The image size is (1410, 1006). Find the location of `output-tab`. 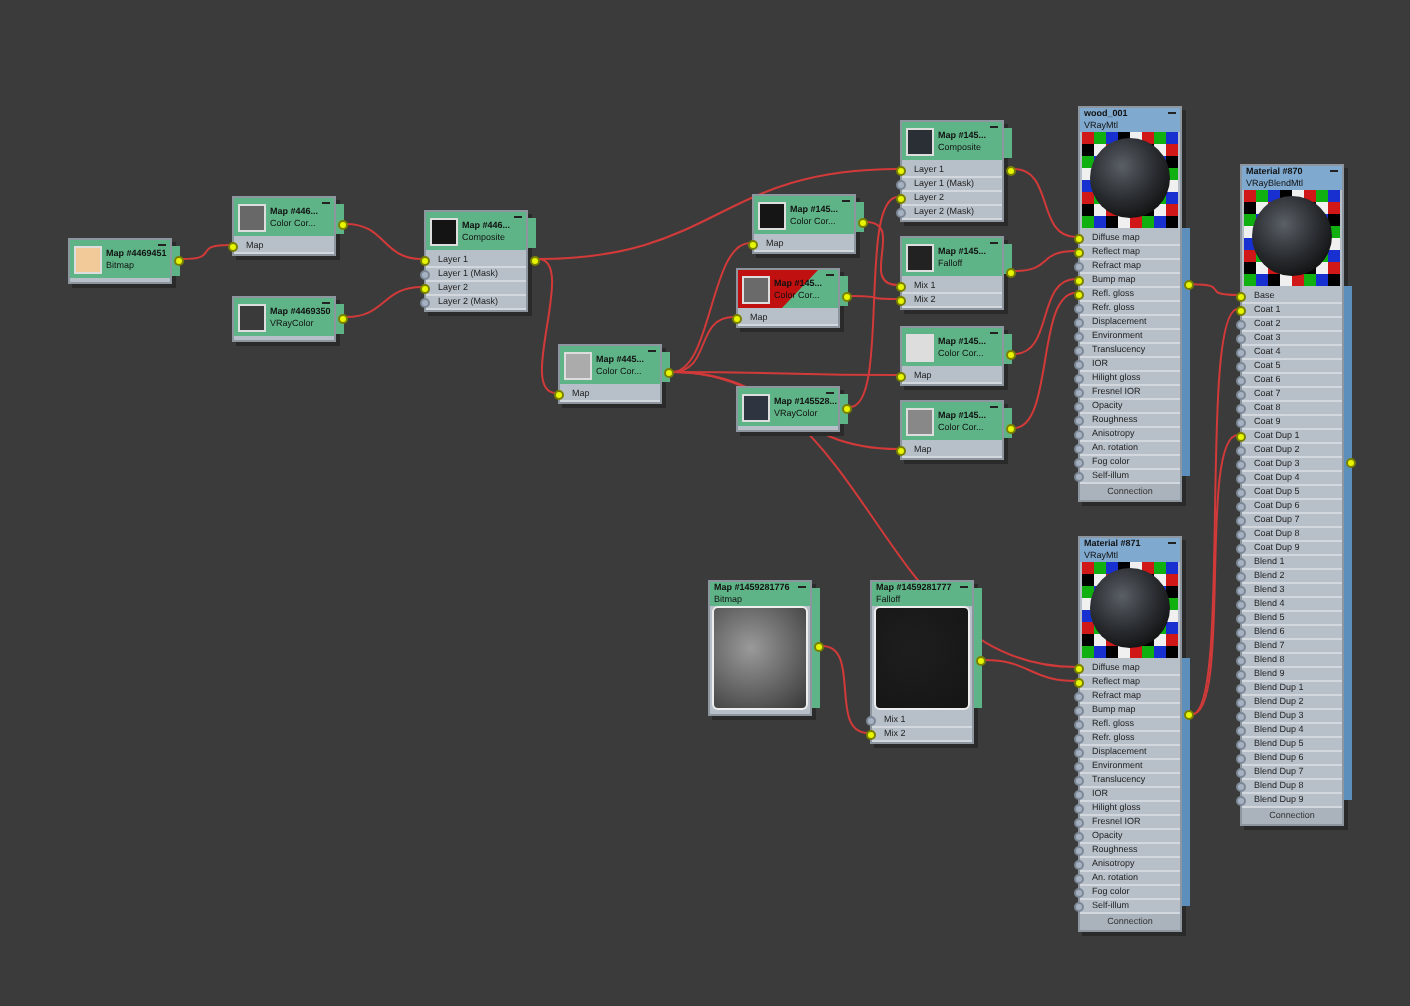

output-tab is located at coordinates (1008, 259).